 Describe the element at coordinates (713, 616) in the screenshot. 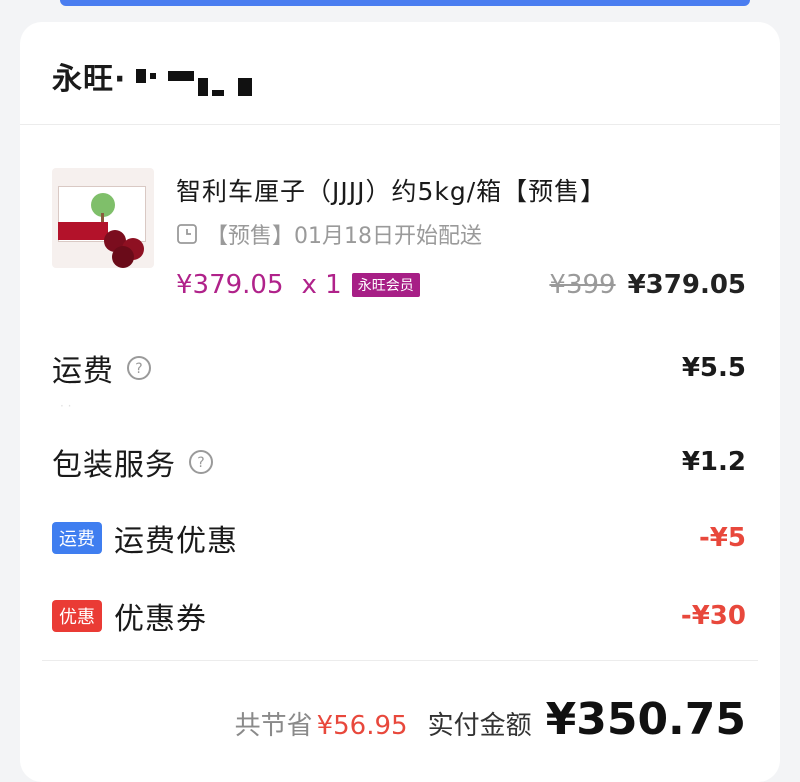

I see `coupon-value: -¥30` at that location.